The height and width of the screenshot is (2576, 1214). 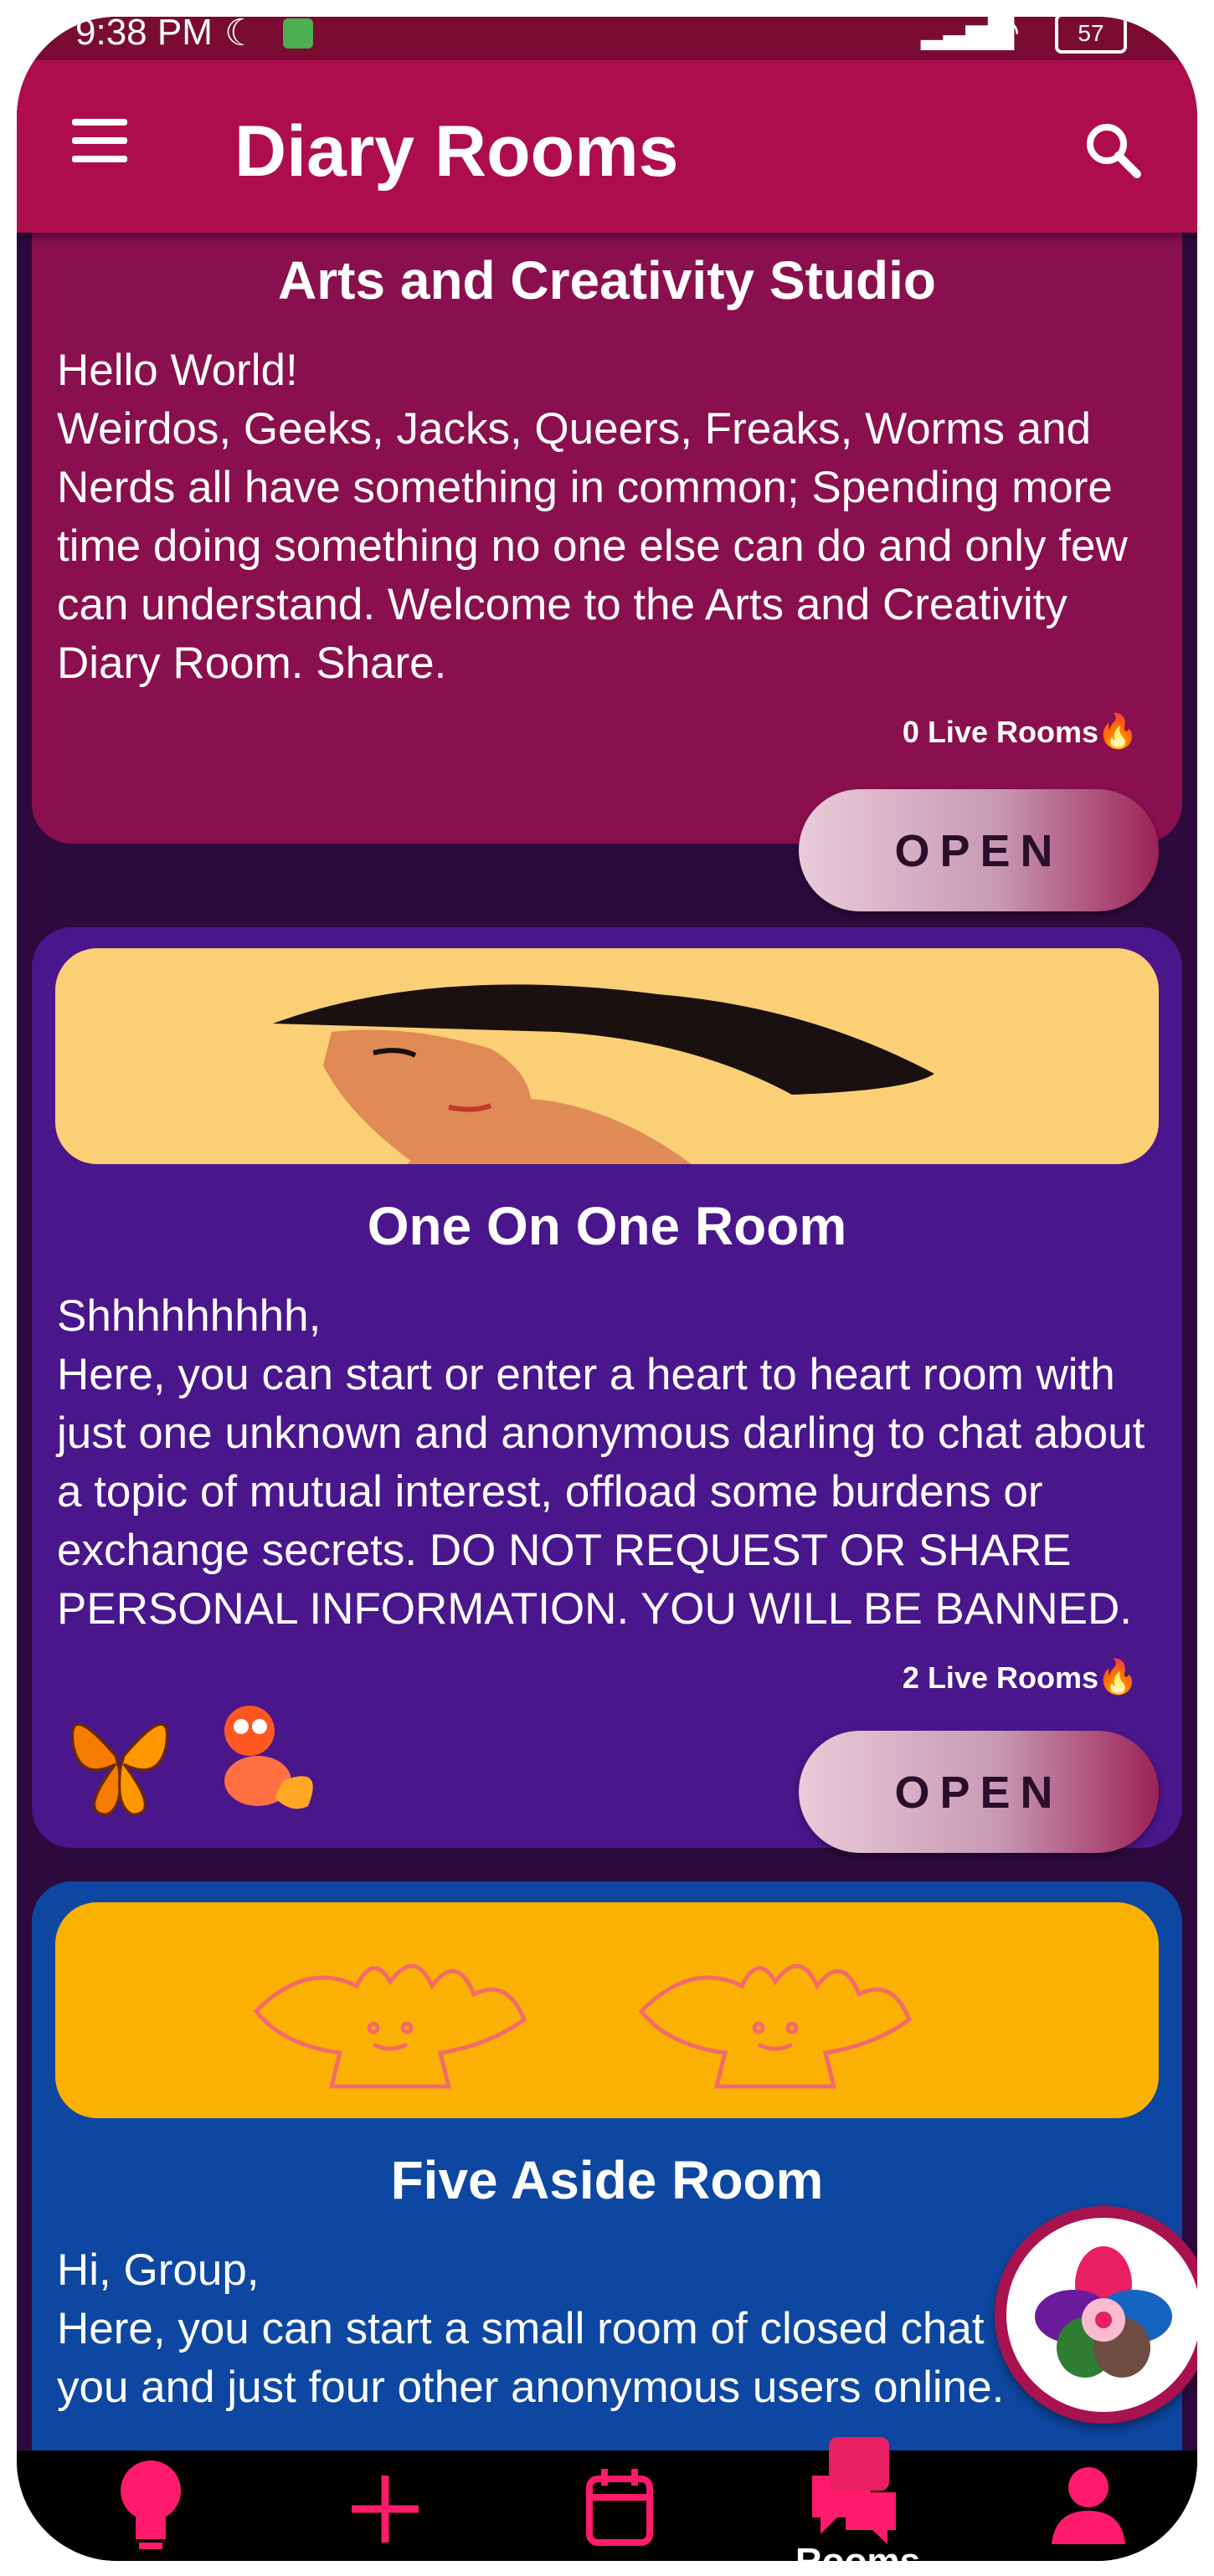 I want to click on flower-fab-button, so click(x=1096, y=2315).